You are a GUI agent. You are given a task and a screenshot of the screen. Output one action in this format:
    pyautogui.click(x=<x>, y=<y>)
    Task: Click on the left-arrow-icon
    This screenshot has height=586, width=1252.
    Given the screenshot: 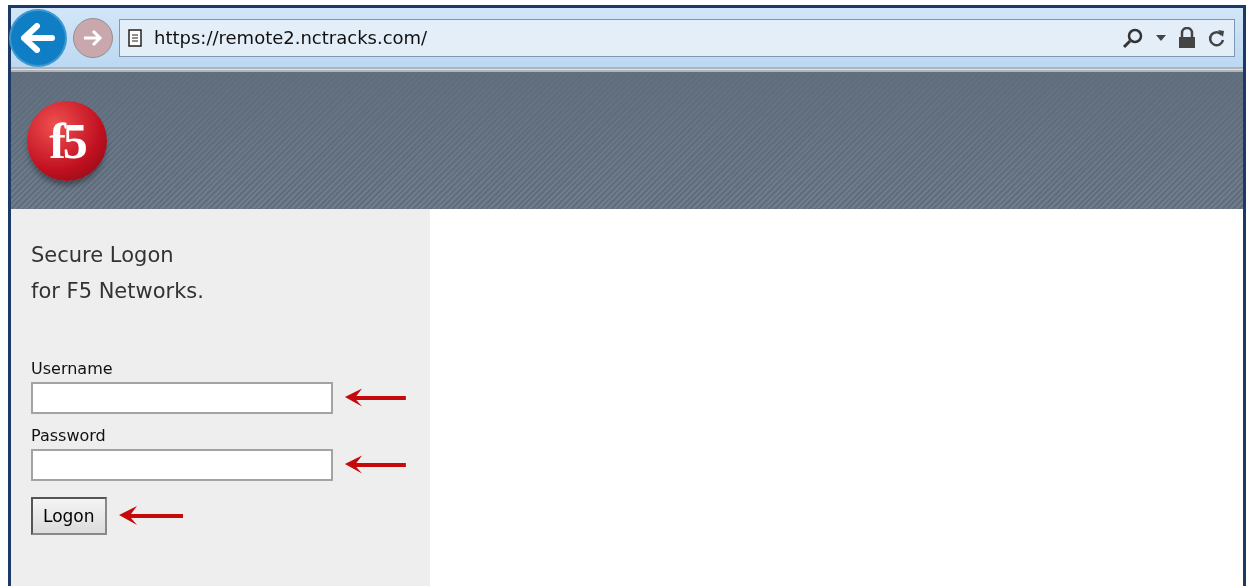 What is the action you would take?
    pyautogui.click(x=38, y=37)
    